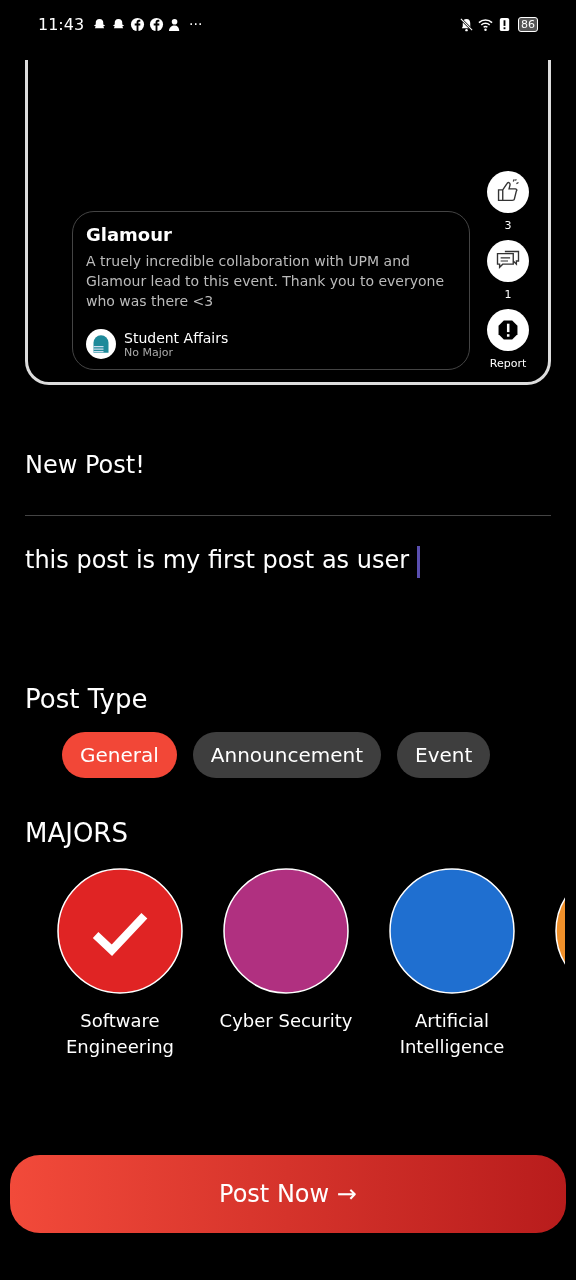 The width and height of the screenshot is (576, 1280). What do you see at coordinates (508, 261) in the screenshot?
I see `chat-bubbles-icon` at bounding box center [508, 261].